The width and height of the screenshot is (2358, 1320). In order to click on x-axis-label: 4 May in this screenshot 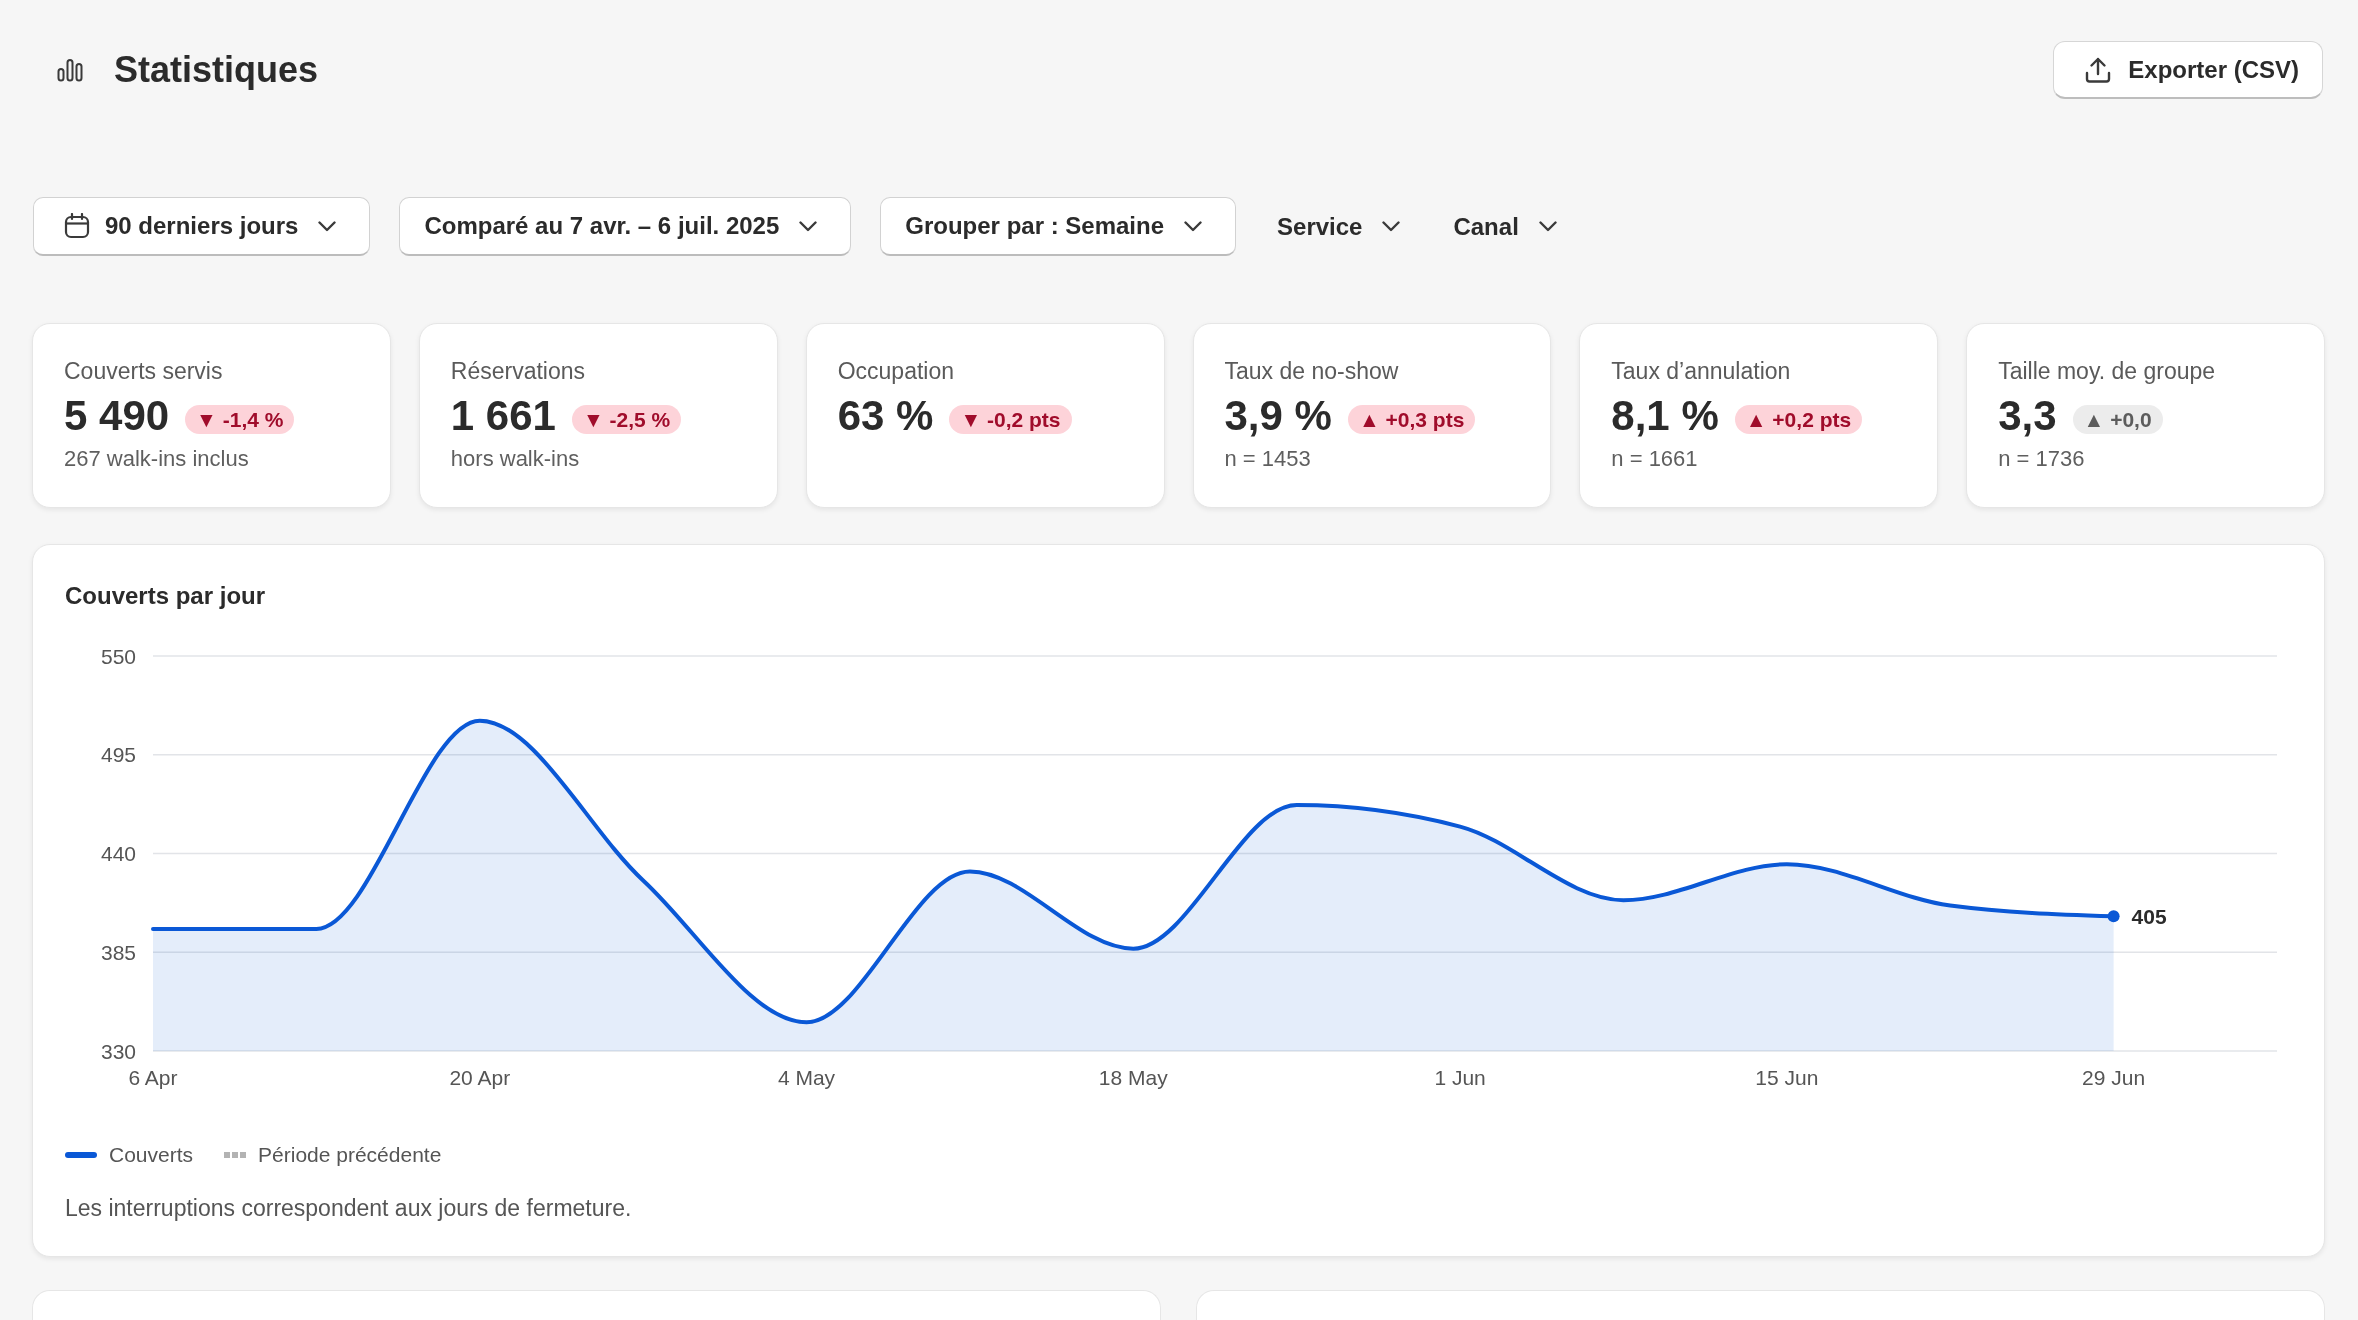, I will do `click(806, 1077)`.